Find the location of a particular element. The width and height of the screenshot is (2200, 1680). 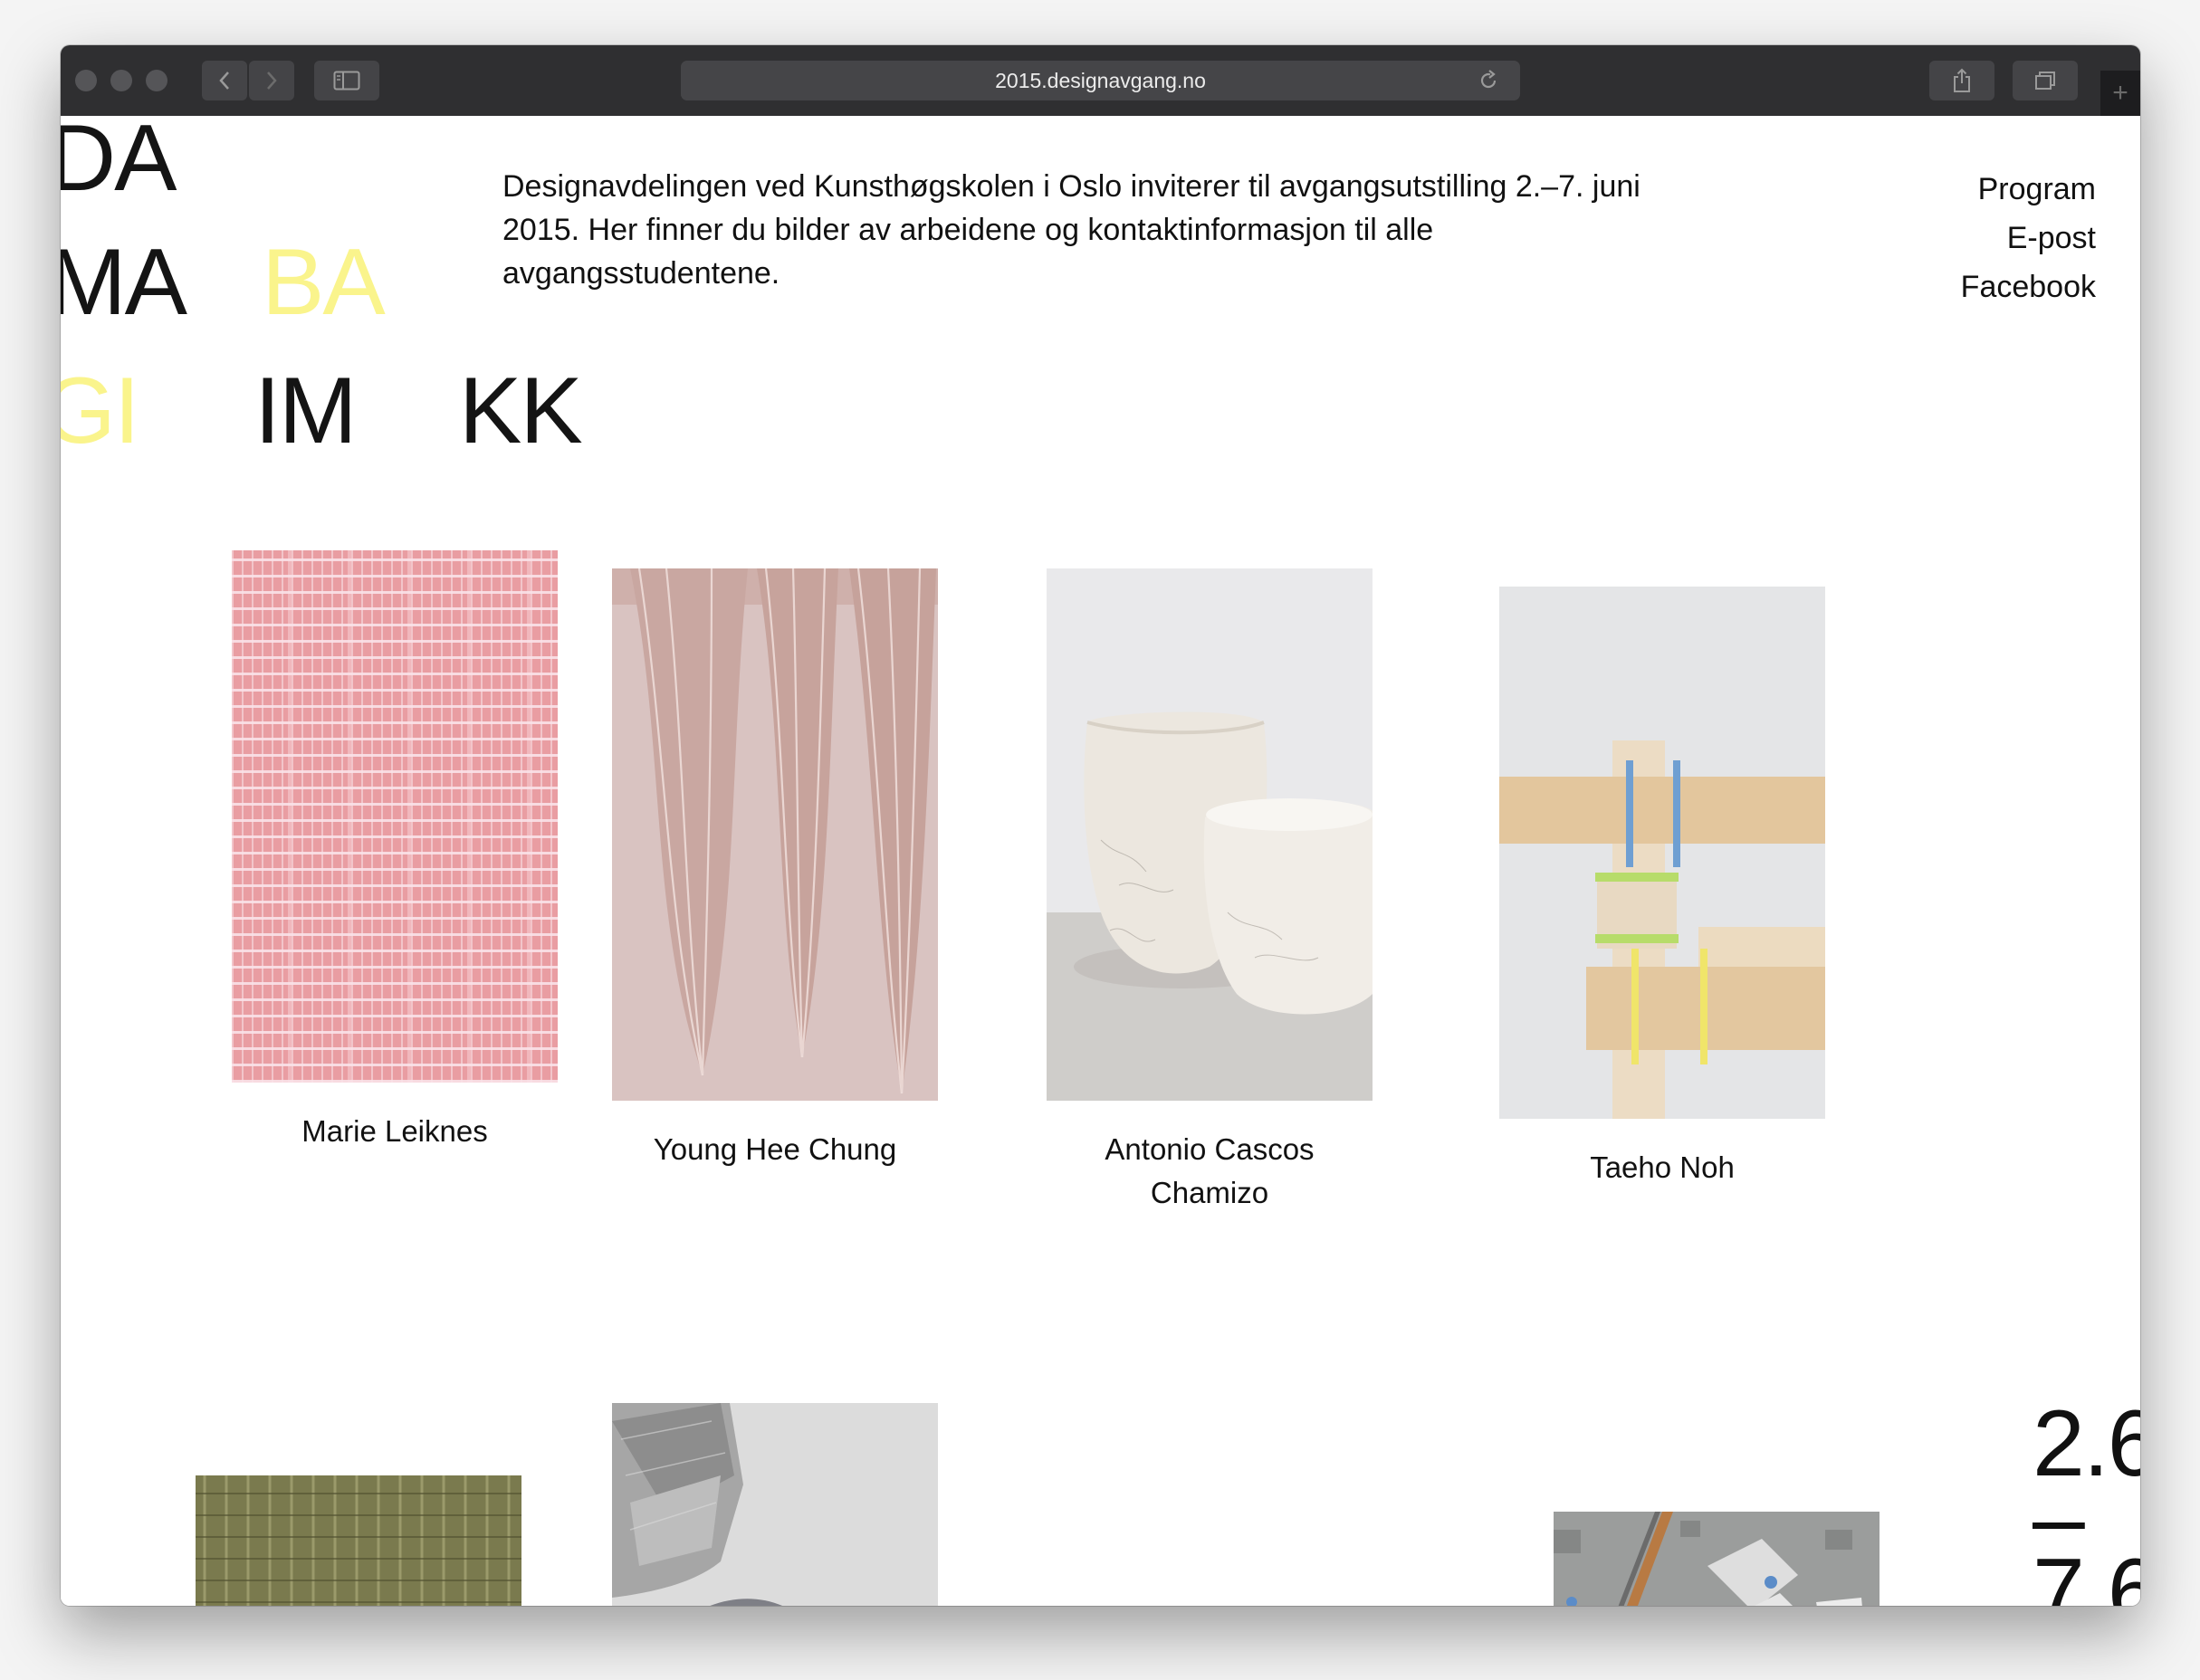

browser-toolbar: 2015.designavgang.no + is located at coordinates (1100, 81).